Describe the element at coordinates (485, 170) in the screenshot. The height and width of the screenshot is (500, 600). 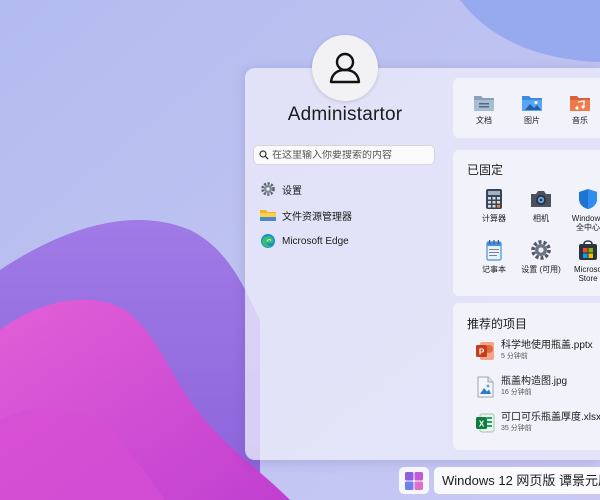
I see `pinned-title: 已固定` at that location.